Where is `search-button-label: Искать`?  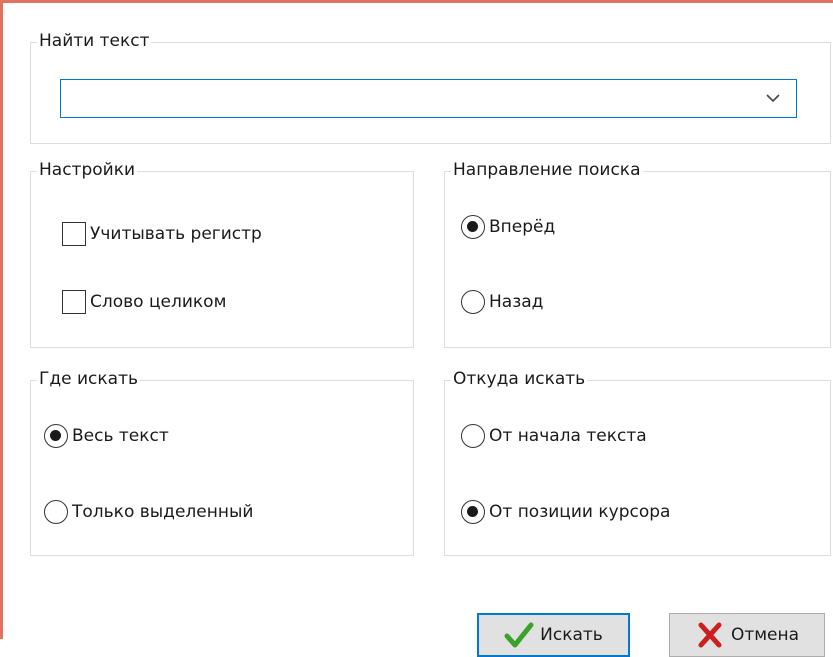 search-button-label: Искать is located at coordinates (571, 635).